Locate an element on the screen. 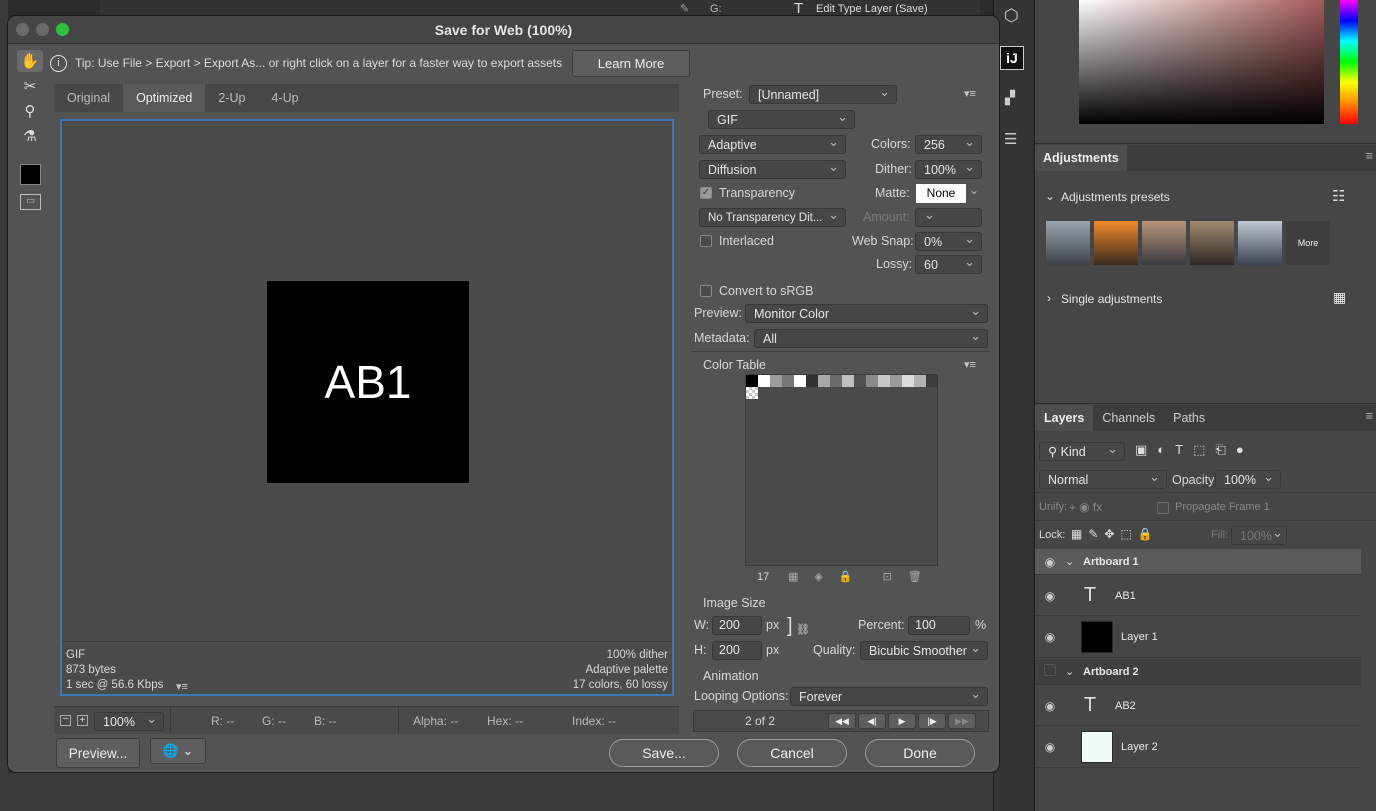 Image resolution: width=1376 pixels, height=811 pixels. type-filter-icon: T is located at coordinates (1179, 450).